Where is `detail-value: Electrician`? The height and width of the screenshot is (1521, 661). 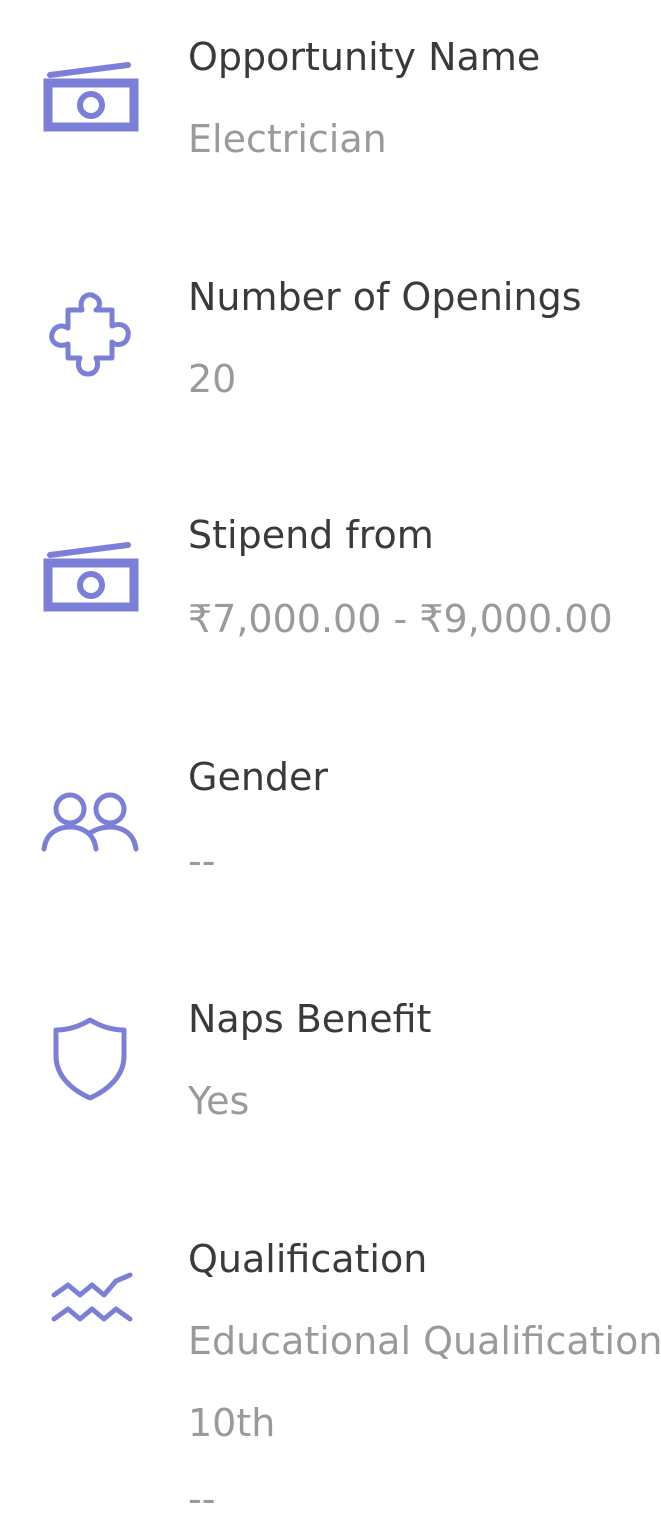
detail-value: Electrician is located at coordinates (287, 139).